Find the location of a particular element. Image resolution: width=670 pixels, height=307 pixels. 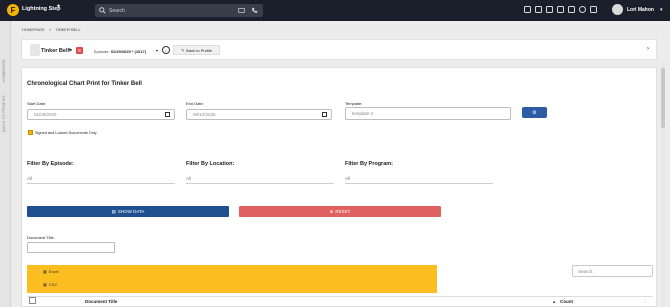

excel-icon: ▦ is located at coordinates (45, 271).